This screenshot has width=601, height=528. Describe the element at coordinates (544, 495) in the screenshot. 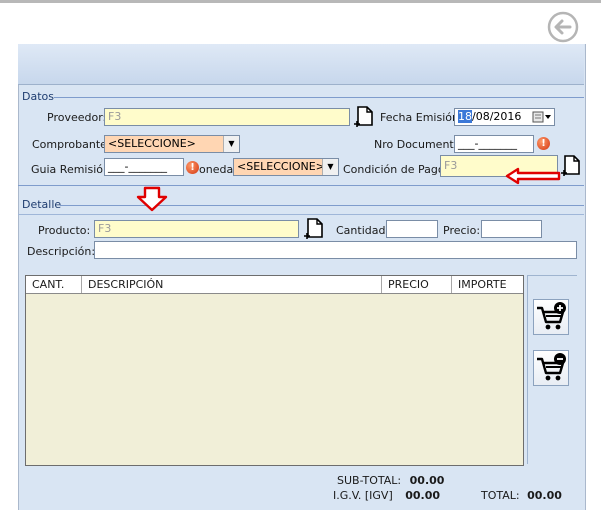

I see `total-value: 00.00` at that location.